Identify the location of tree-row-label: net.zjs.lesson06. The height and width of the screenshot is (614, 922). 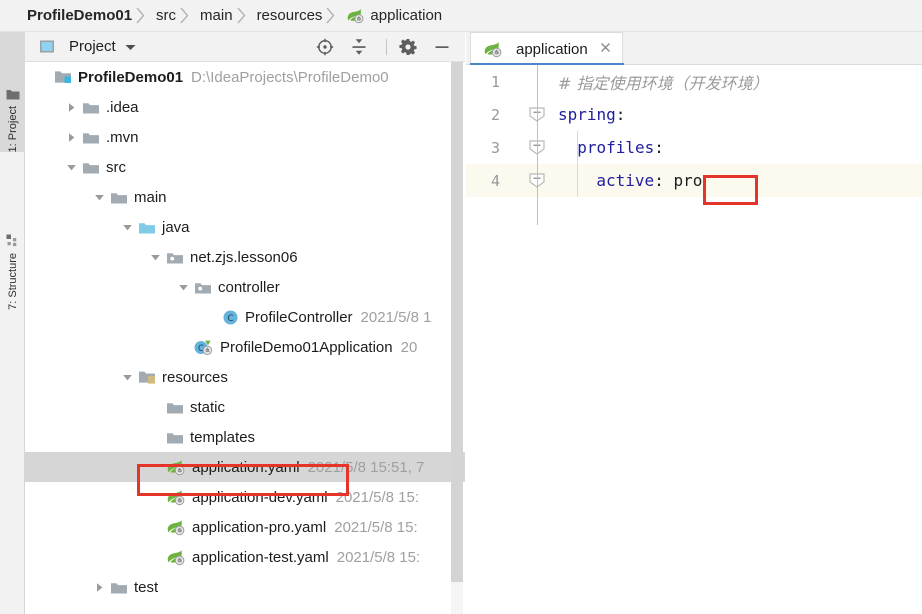
(244, 257).